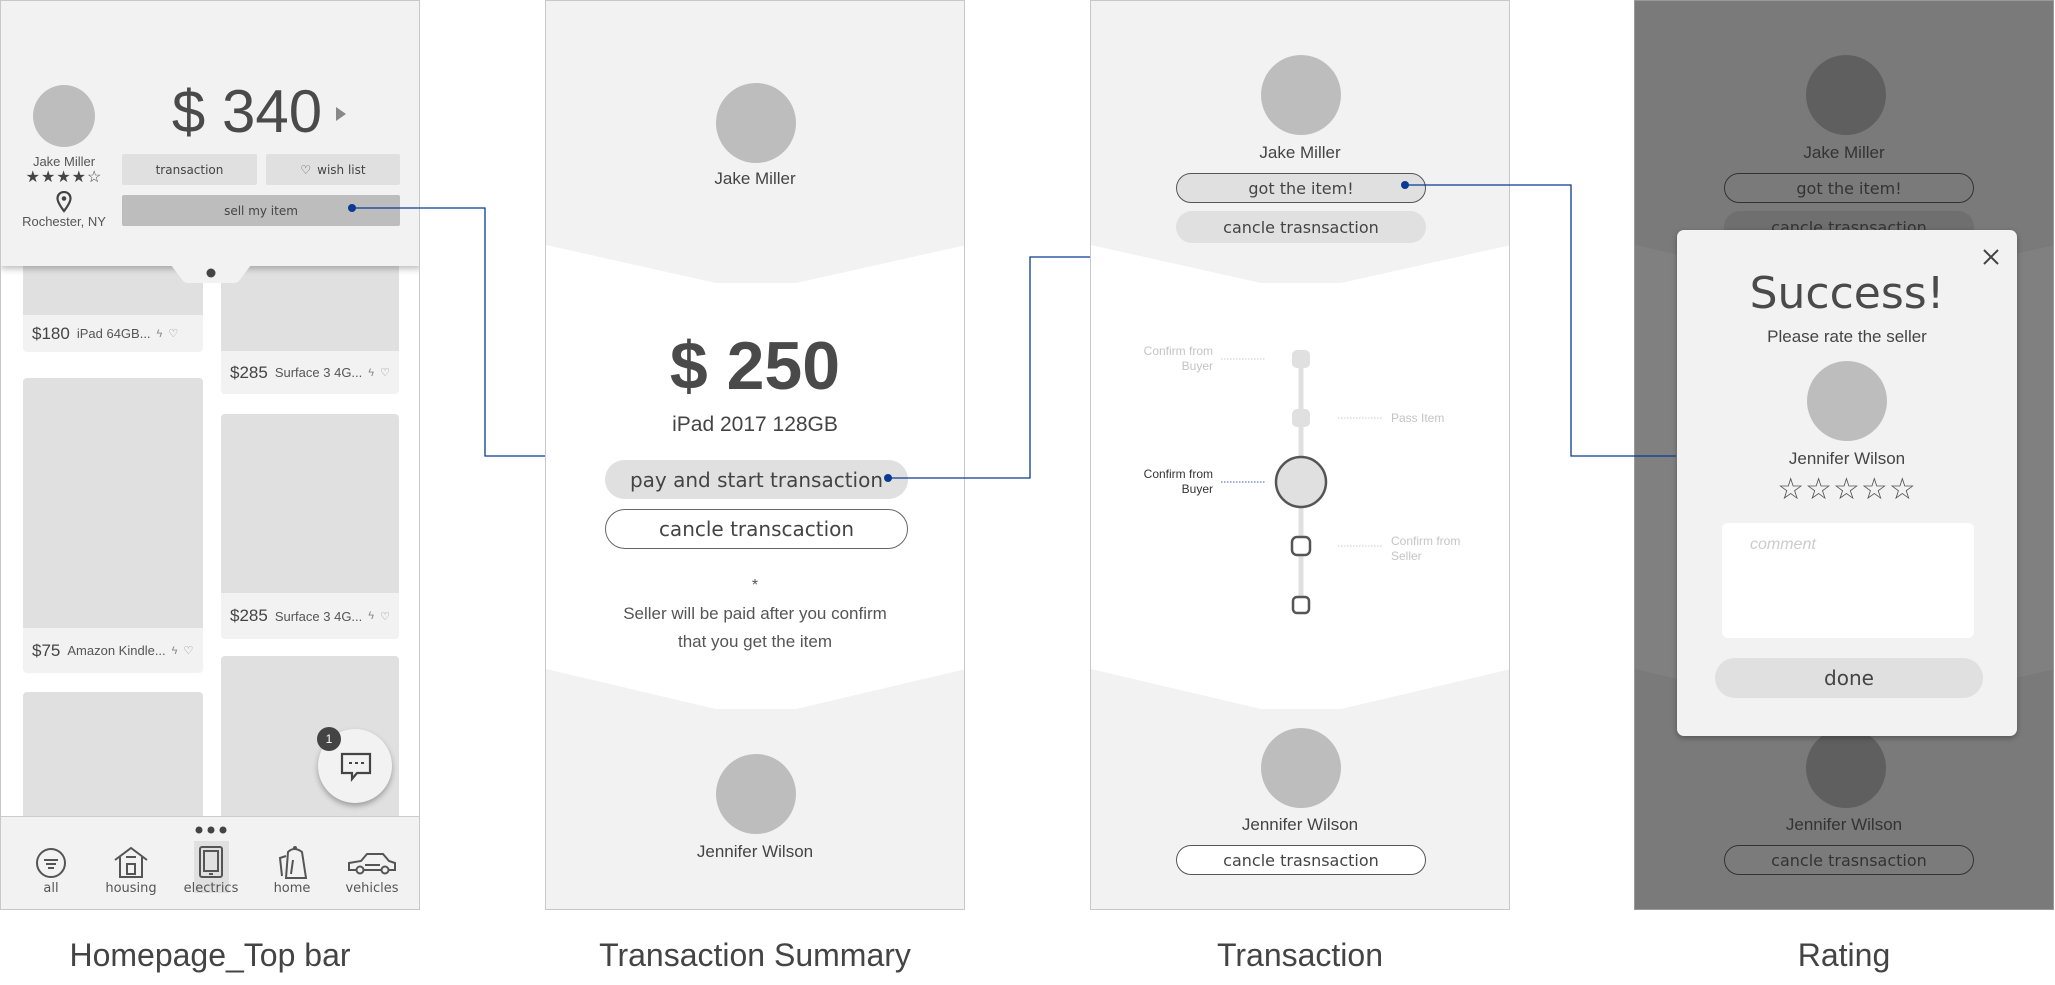 The image size is (2055, 985). Describe the element at coordinates (372, 888) in the screenshot. I see `nav-label: vehicles` at that location.